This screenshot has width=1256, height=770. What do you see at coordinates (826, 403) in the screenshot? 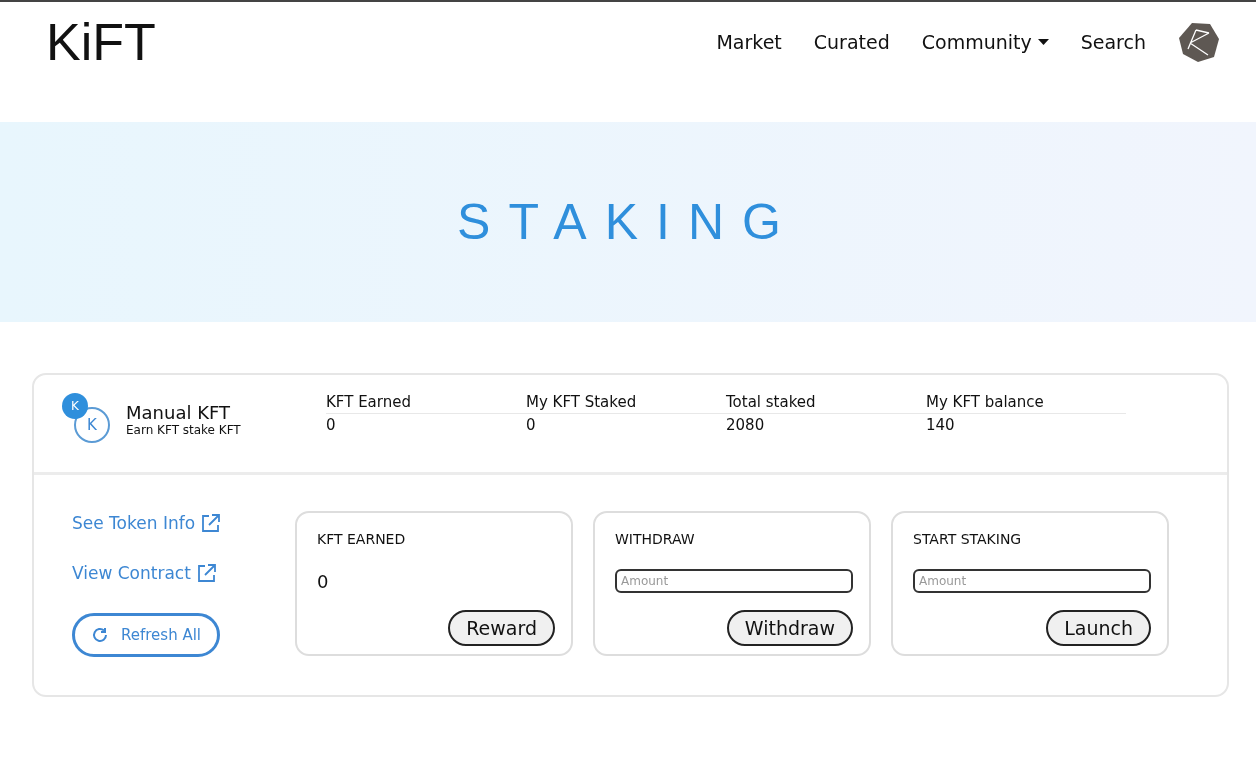
I see `stat-label: Total staked` at bounding box center [826, 403].